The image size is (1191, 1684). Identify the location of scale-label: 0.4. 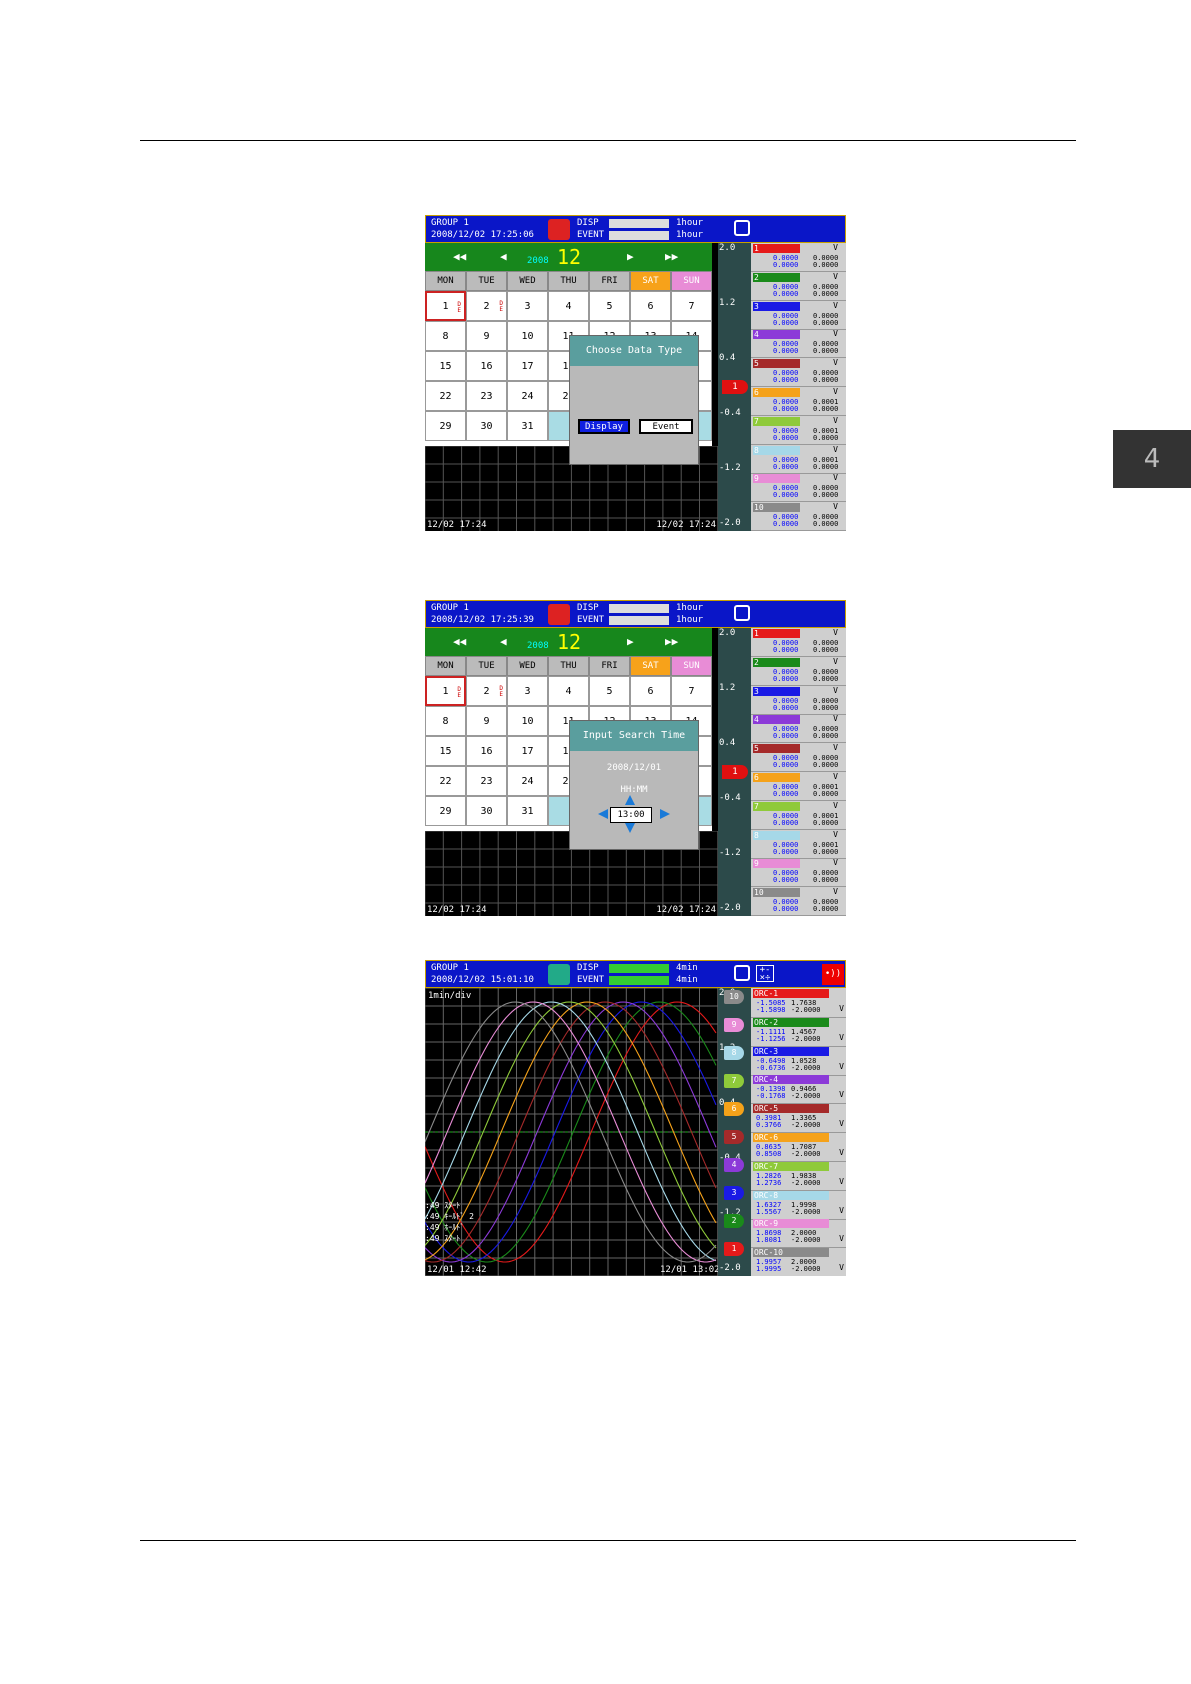
(727, 743).